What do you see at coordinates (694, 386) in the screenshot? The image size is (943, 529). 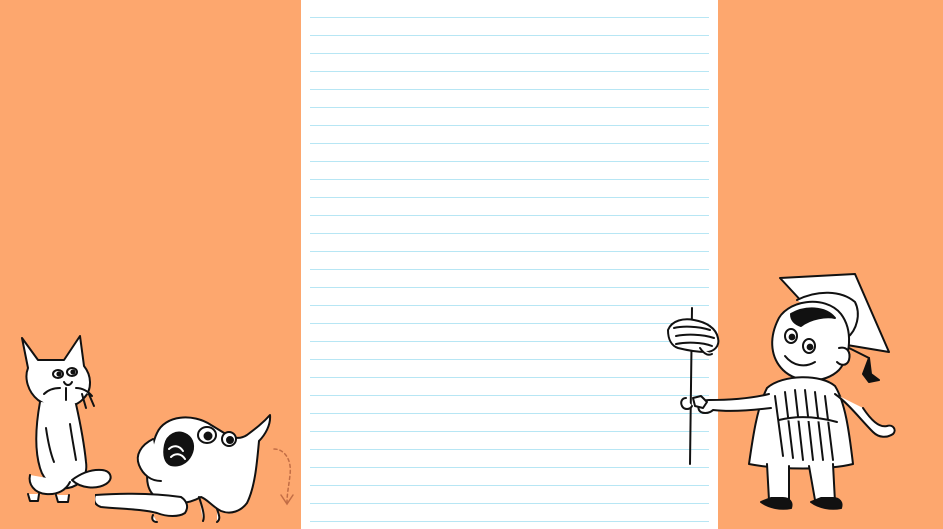 I see `scroll-icon` at bounding box center [694, 386].